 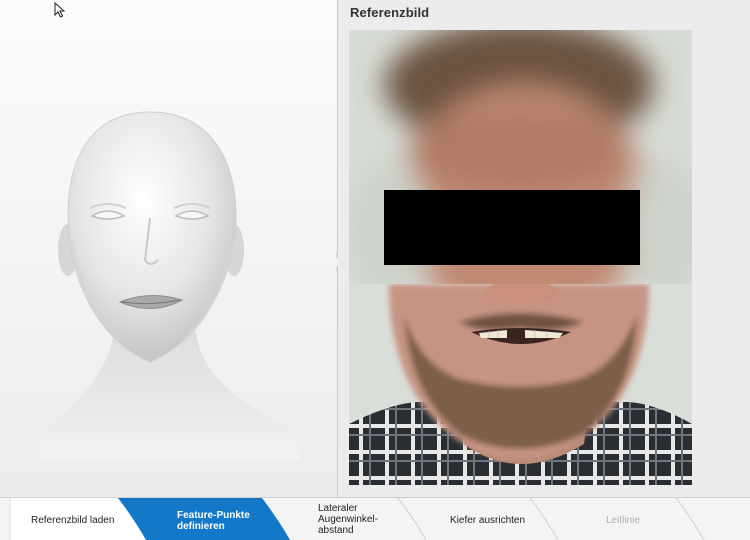 I want to click on step-5-divider, so click(x=690, y=519).